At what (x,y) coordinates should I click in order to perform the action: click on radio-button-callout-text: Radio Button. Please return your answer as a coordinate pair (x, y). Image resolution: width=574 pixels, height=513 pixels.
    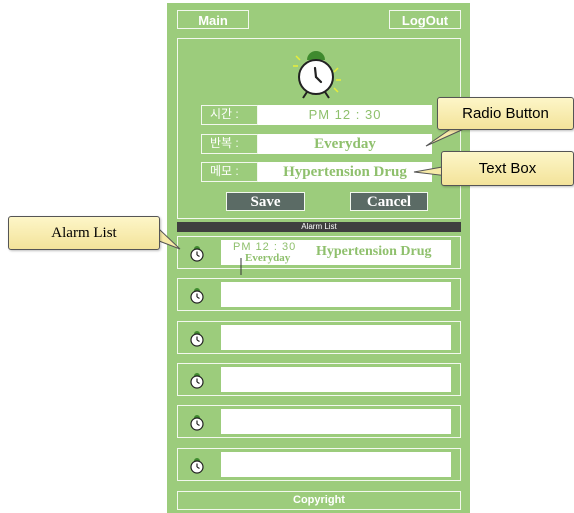
    Looking at the image, I should click on (505, 113).